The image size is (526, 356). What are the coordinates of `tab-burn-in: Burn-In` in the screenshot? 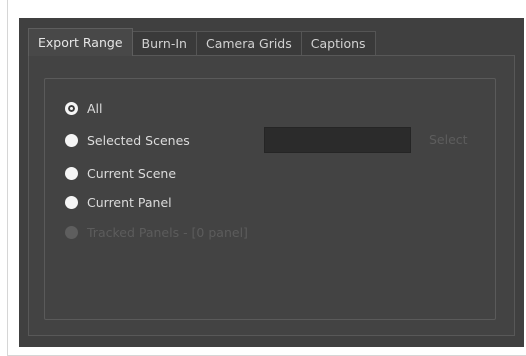 It's located at (164, 43).